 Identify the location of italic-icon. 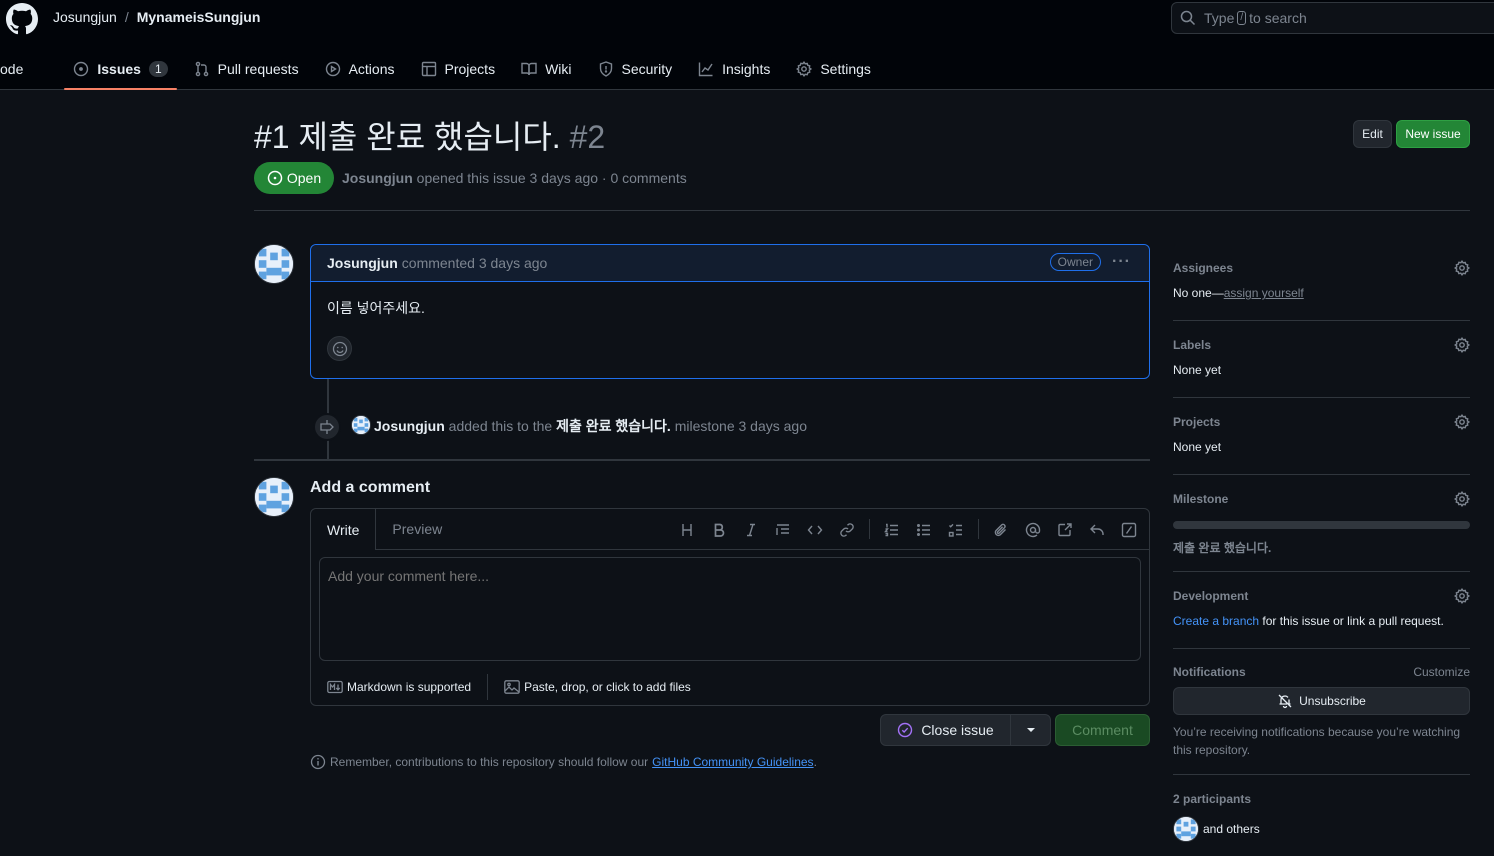
(751, 530).